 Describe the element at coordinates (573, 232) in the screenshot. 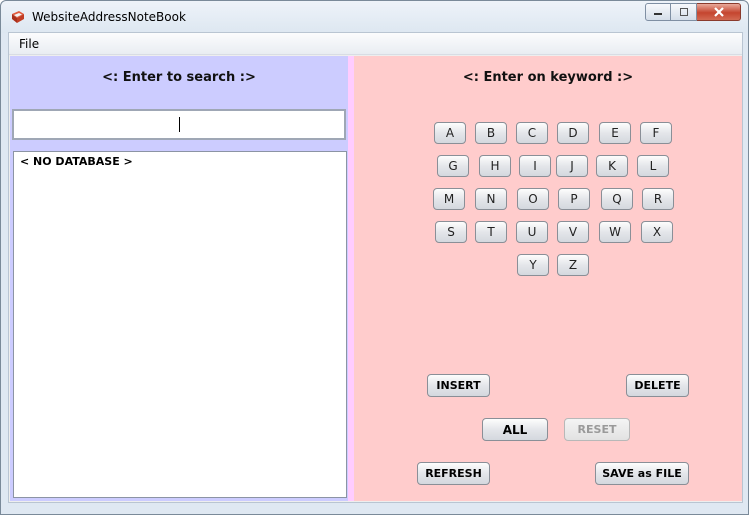

I see `letter-button-v: V` at that location.